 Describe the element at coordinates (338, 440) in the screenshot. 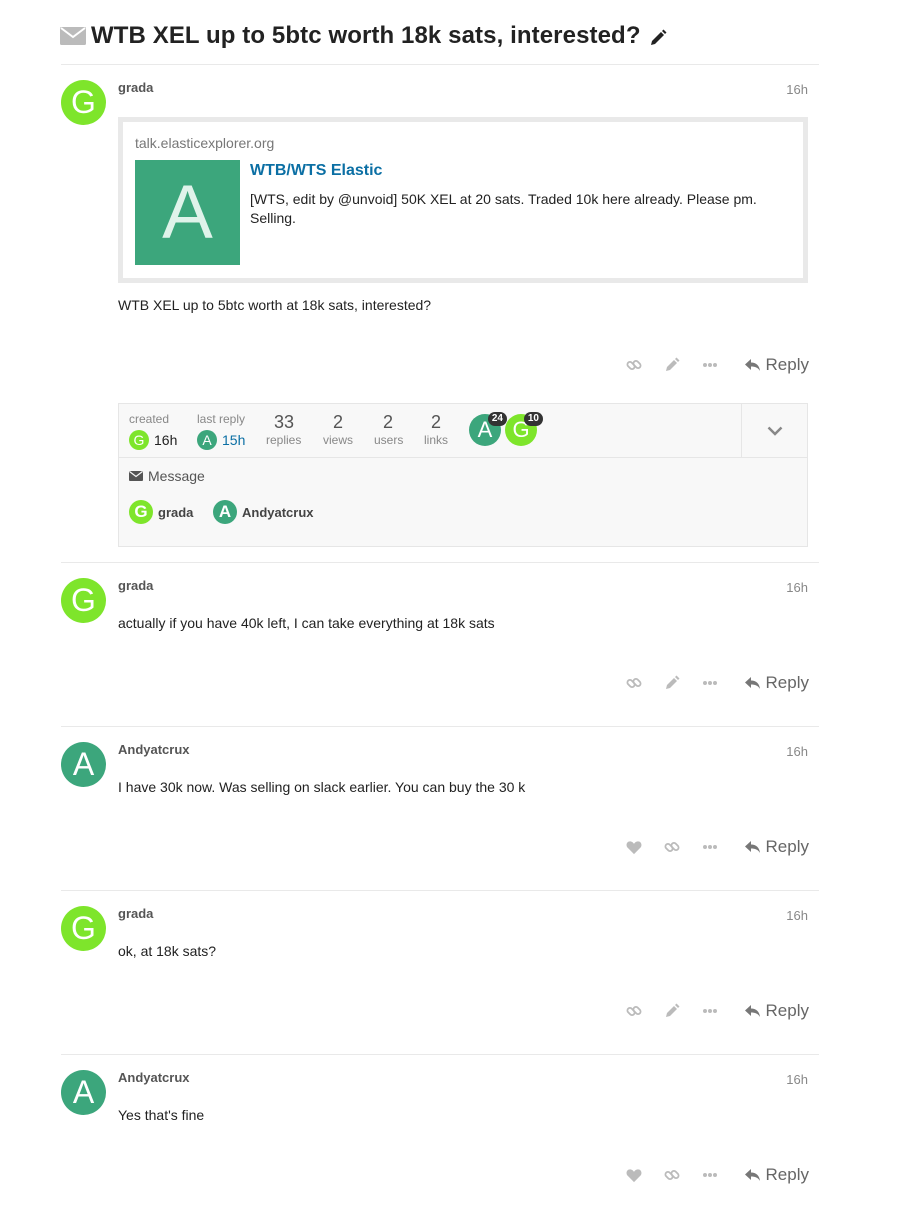

I see `views-label: views` at that location.